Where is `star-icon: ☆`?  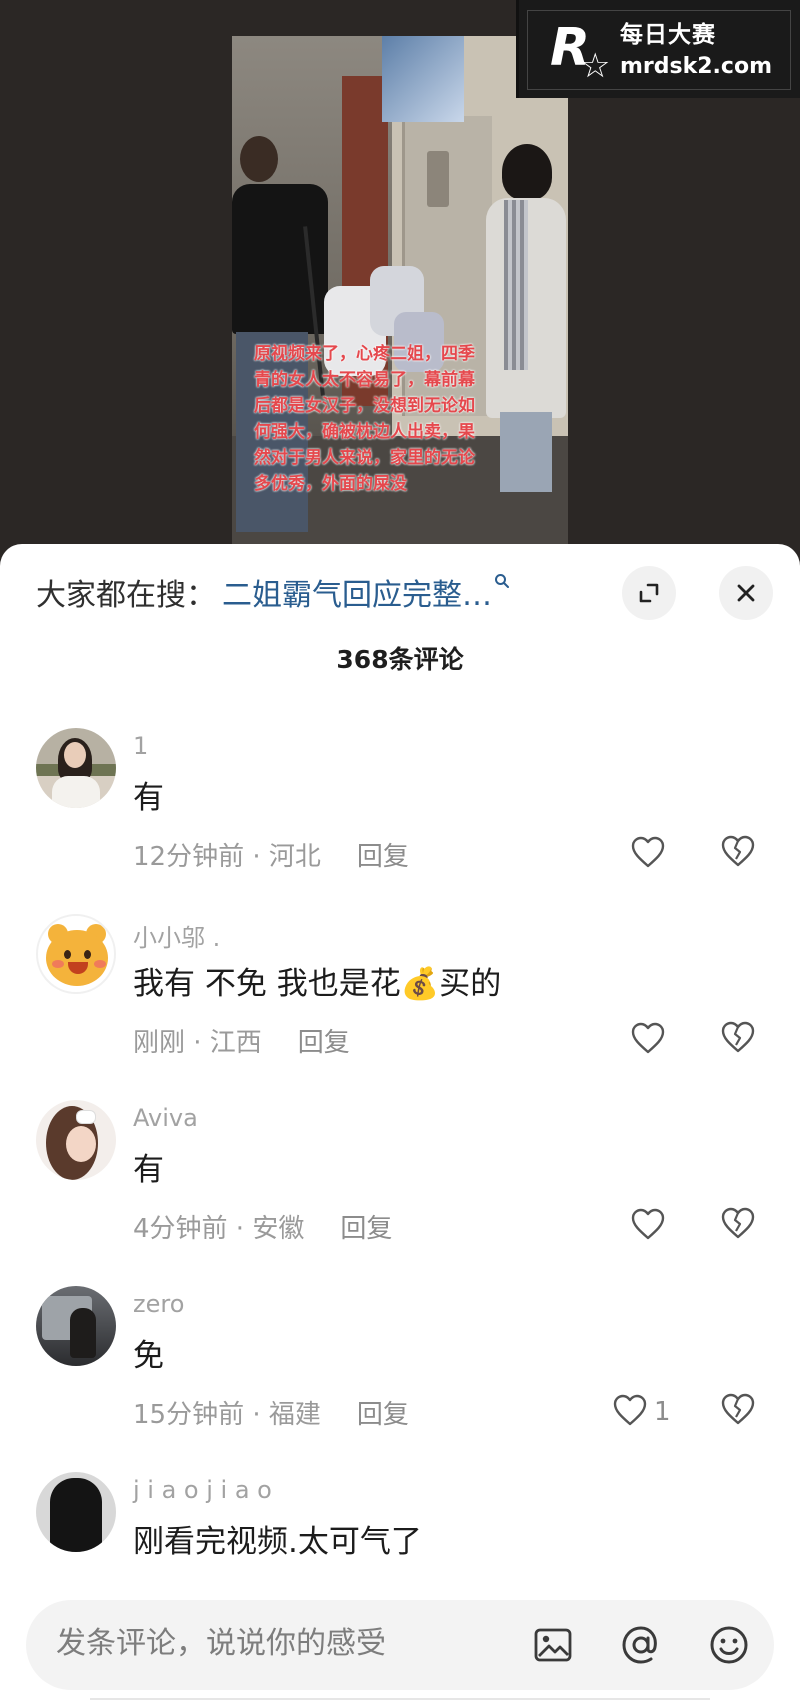 star-icon: ☆ is located at coordinates (595, 66).